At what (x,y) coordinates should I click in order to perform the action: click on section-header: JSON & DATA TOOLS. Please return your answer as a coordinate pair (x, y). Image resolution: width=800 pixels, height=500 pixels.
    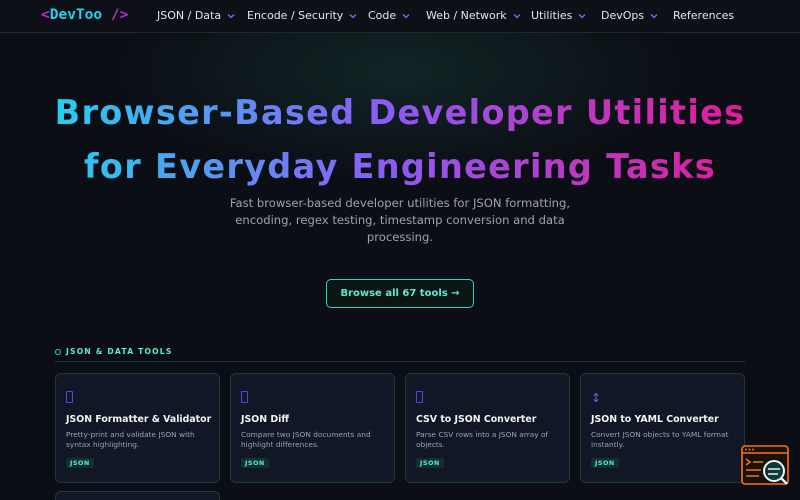
    Looking at the image, I should click on (114, 351).